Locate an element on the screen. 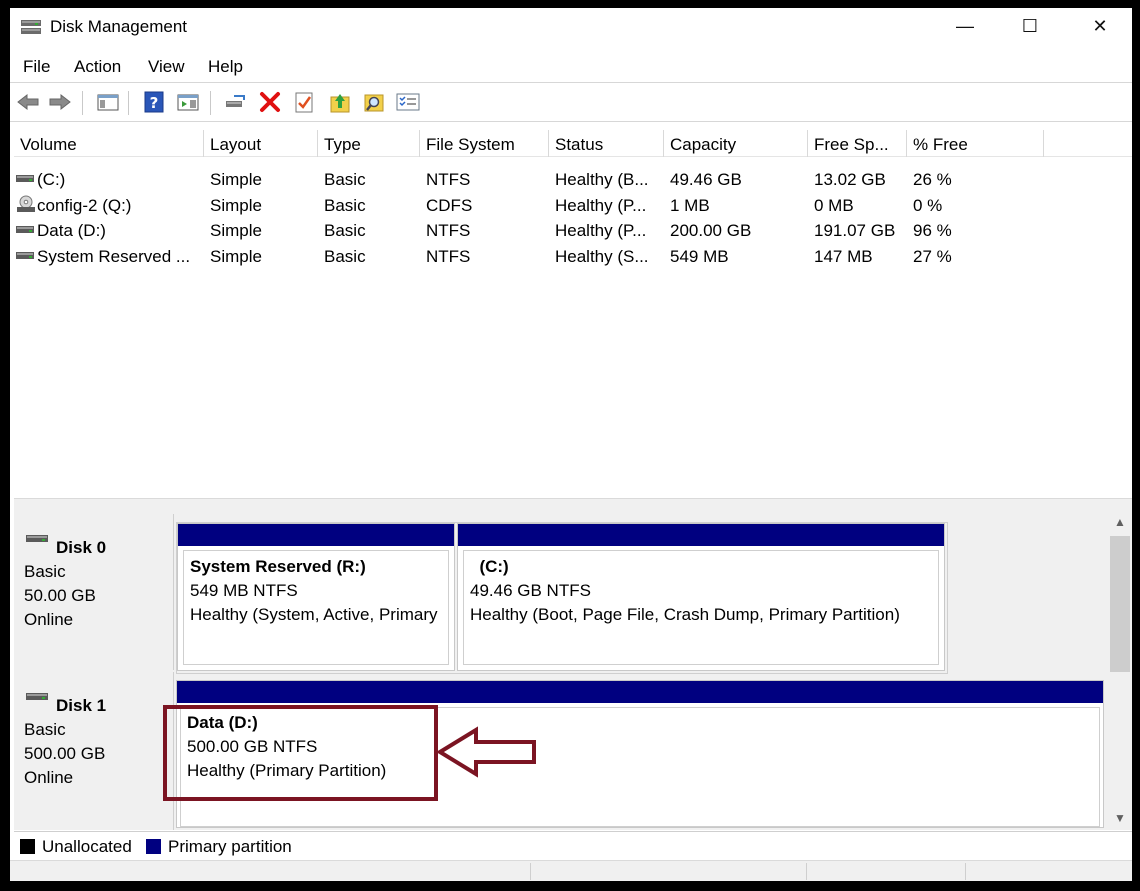 The image size is (1140, 891). column-header-status: Status is located at coordinates (606, 143).